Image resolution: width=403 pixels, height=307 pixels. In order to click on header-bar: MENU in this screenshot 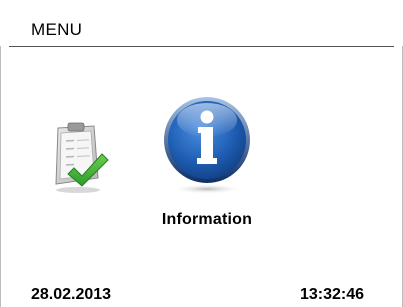, I will do `click(201, 23)`.